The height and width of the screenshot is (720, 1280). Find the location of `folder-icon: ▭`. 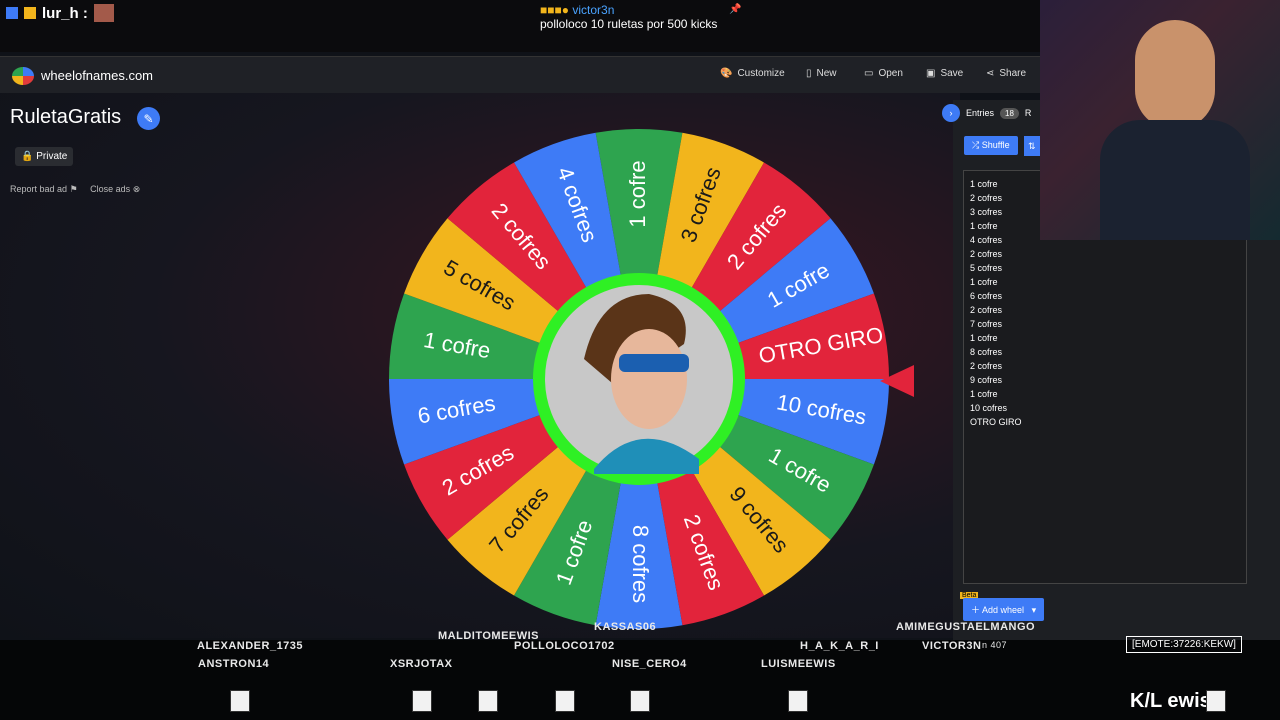

folder-icon: ▭ is located at coordinates (869, 73).